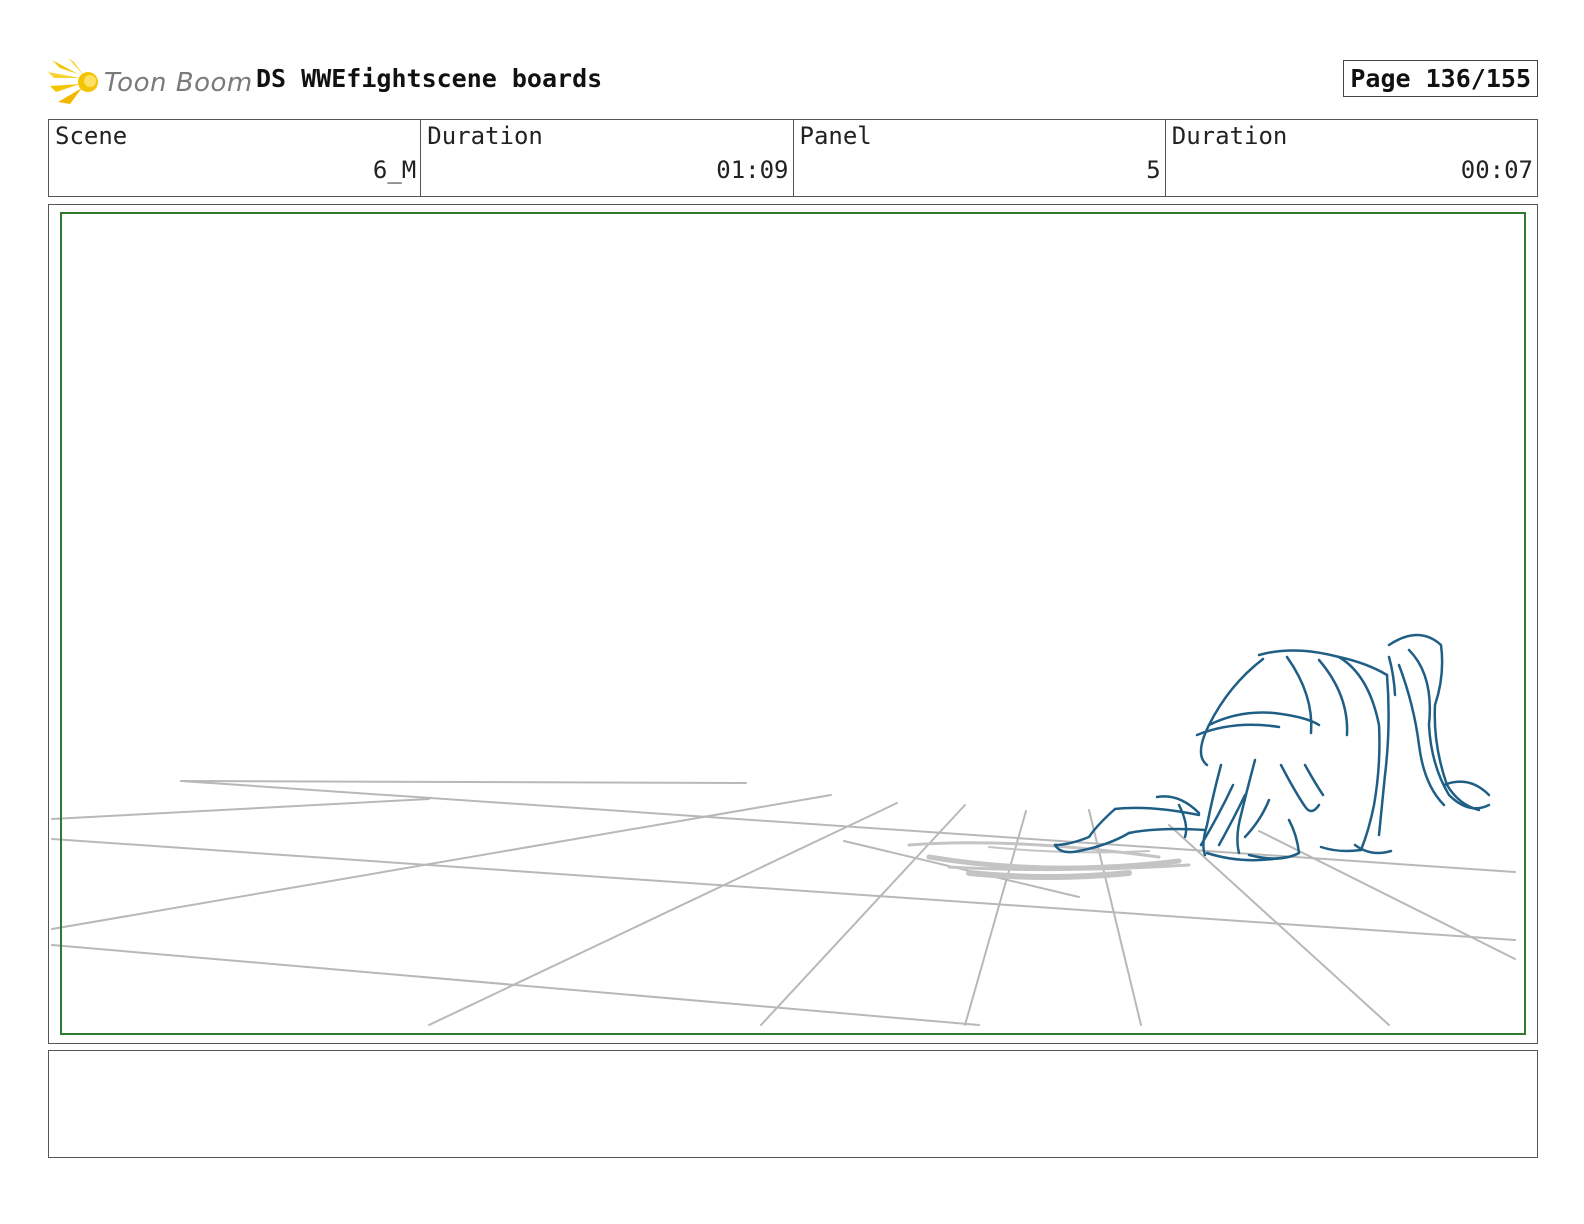  Describe the element at coordinates (835, 136) in the screenshot. I see `panel-label: Panel` at that location.